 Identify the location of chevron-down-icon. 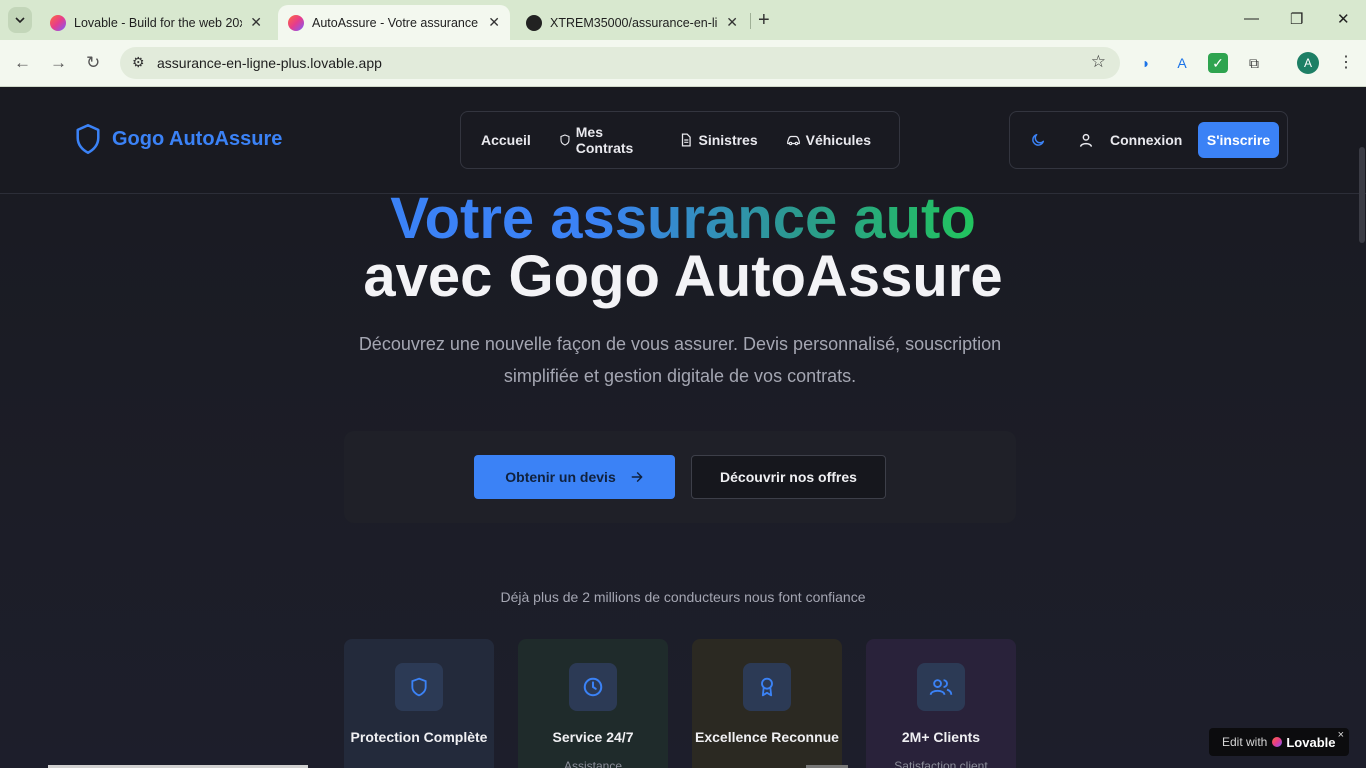
(20, 20).